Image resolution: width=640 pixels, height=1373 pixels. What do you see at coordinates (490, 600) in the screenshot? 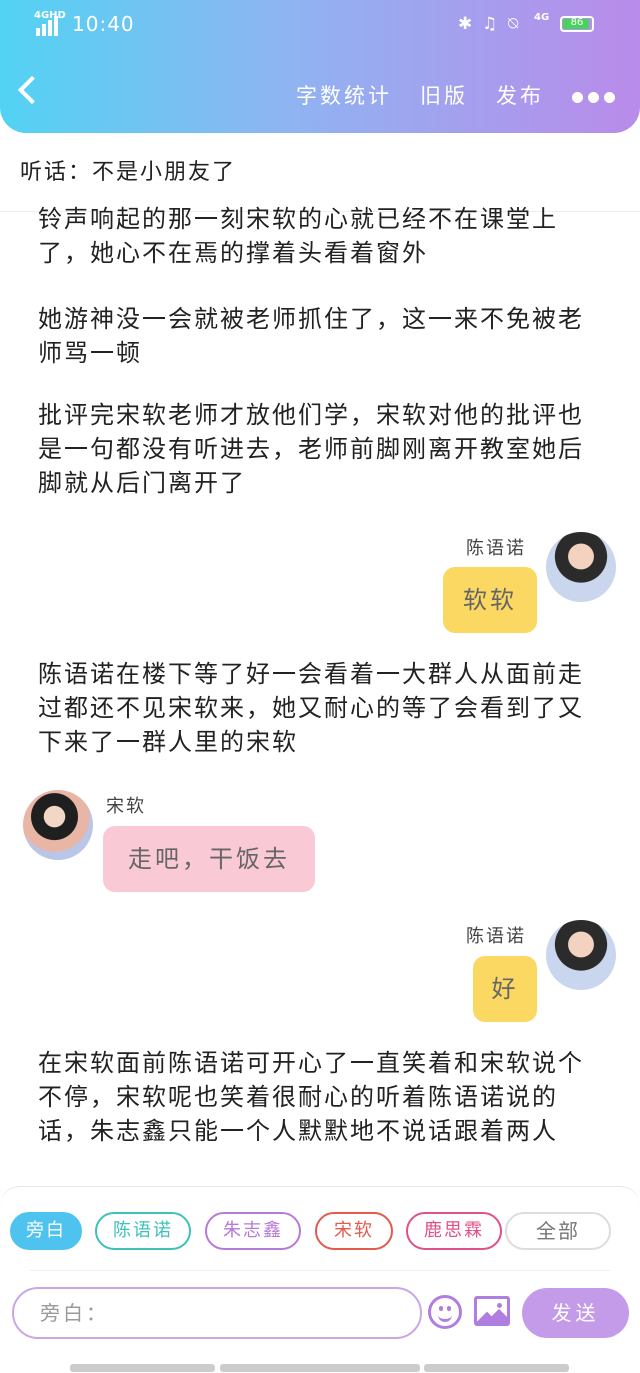
I see `chat-bubble: 软软` at bounding box center [490, 600].